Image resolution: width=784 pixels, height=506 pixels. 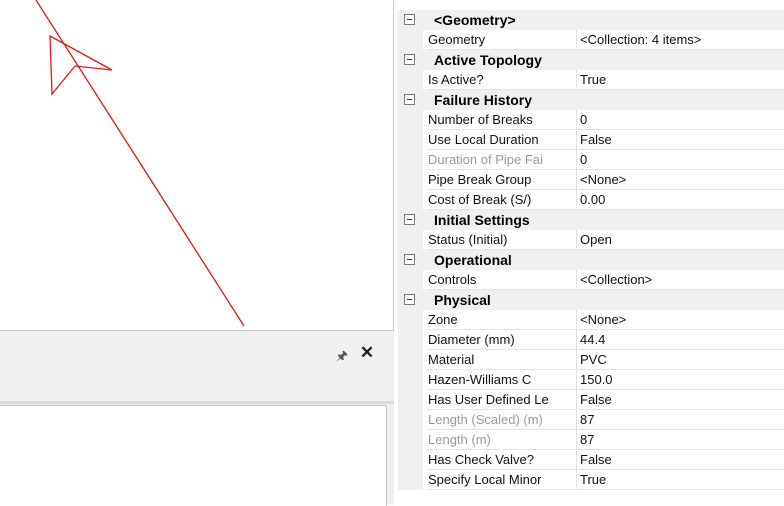 I want to click on property-name: Is Active?, so click(x=501, y=80).